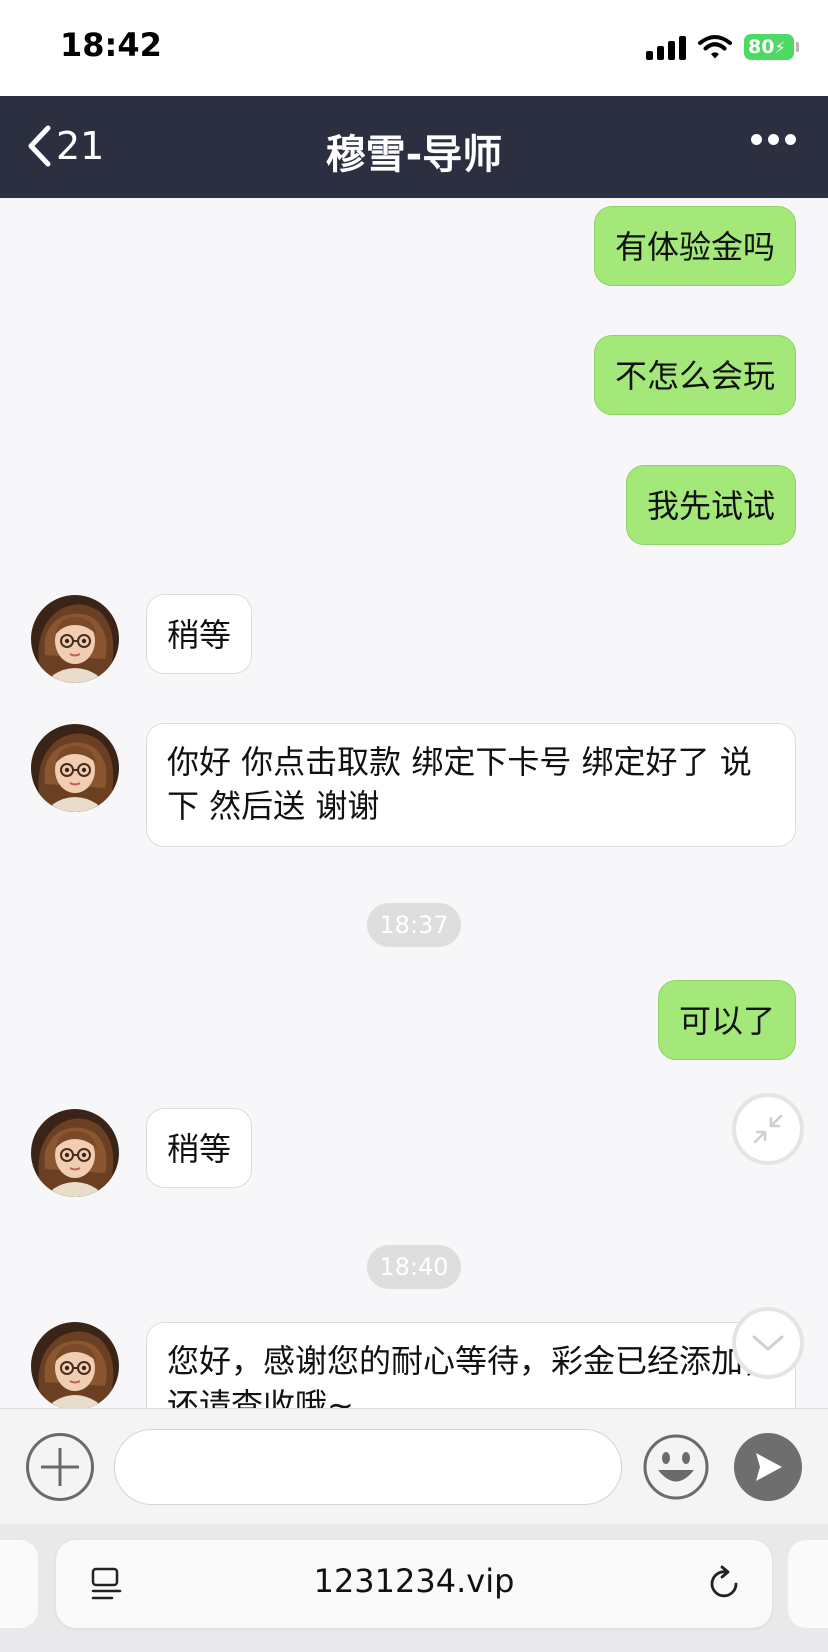 This screenshot has width=828, height=1652. I want to click on chat-title: 穆雪-导师, so click(414, 155).